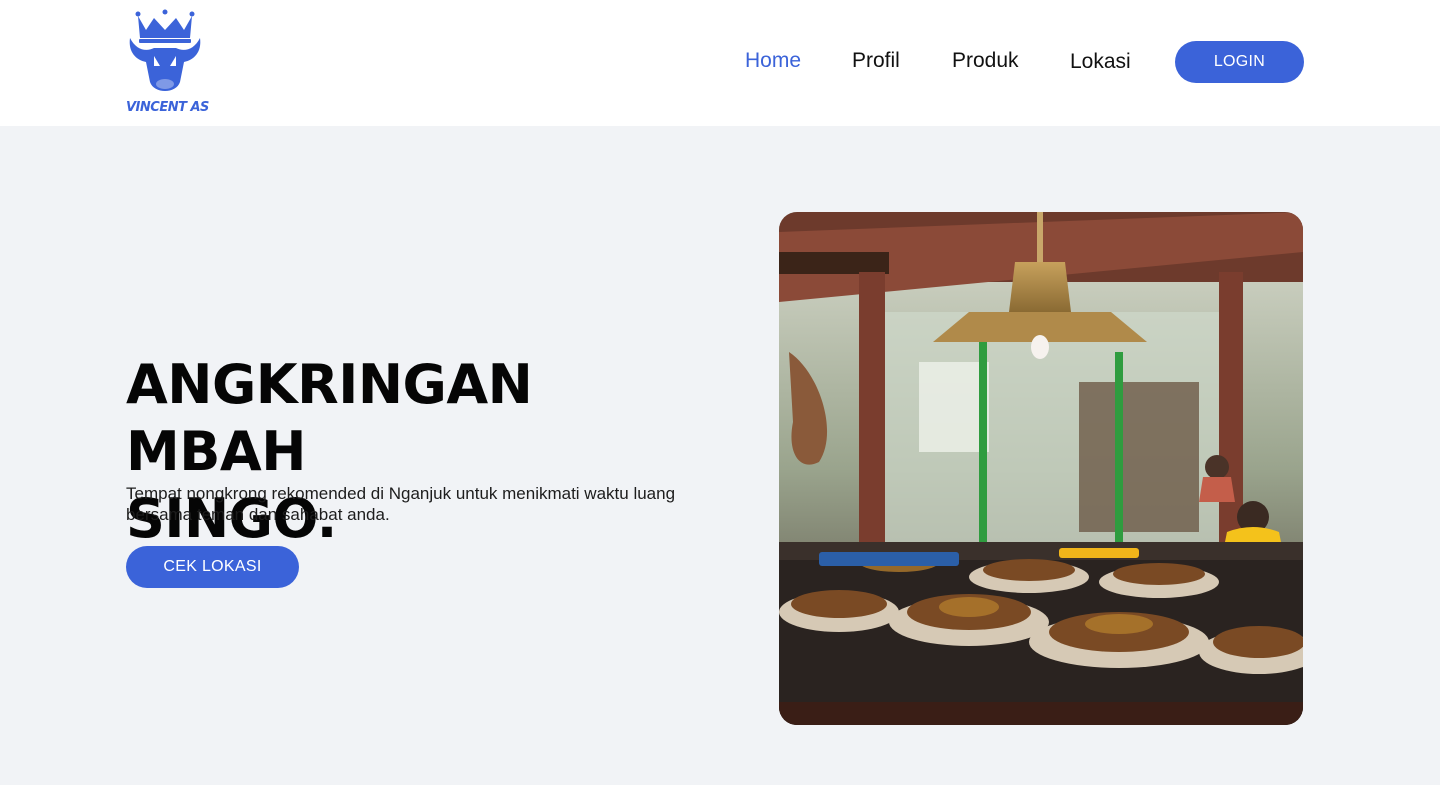  I want to click on nav-profil: Profil, so click(876, 61).